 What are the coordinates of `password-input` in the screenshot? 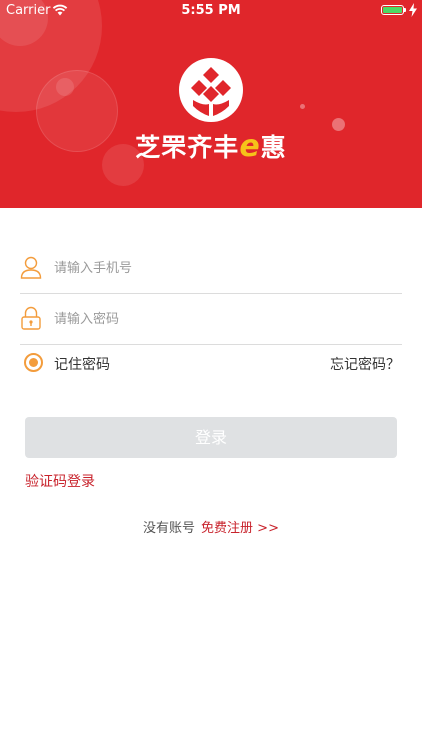 It's located at (219, 319).